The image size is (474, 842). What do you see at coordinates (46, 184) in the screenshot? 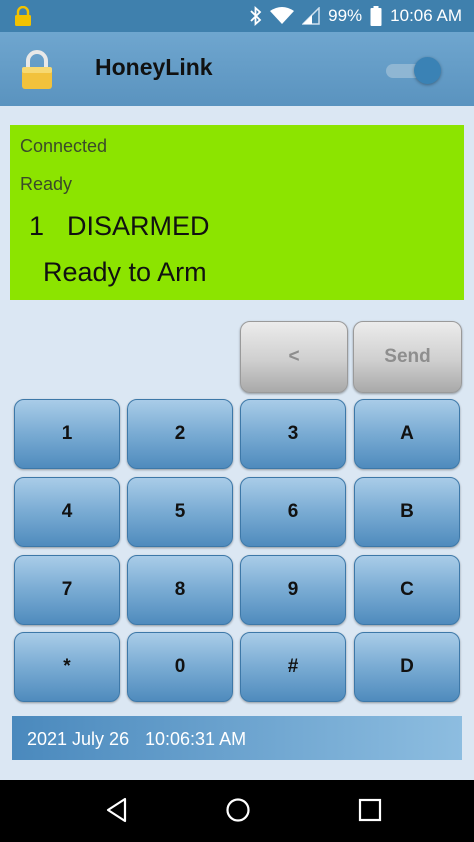
I see `ready-status: Ready` at bounding box center [46, 184].